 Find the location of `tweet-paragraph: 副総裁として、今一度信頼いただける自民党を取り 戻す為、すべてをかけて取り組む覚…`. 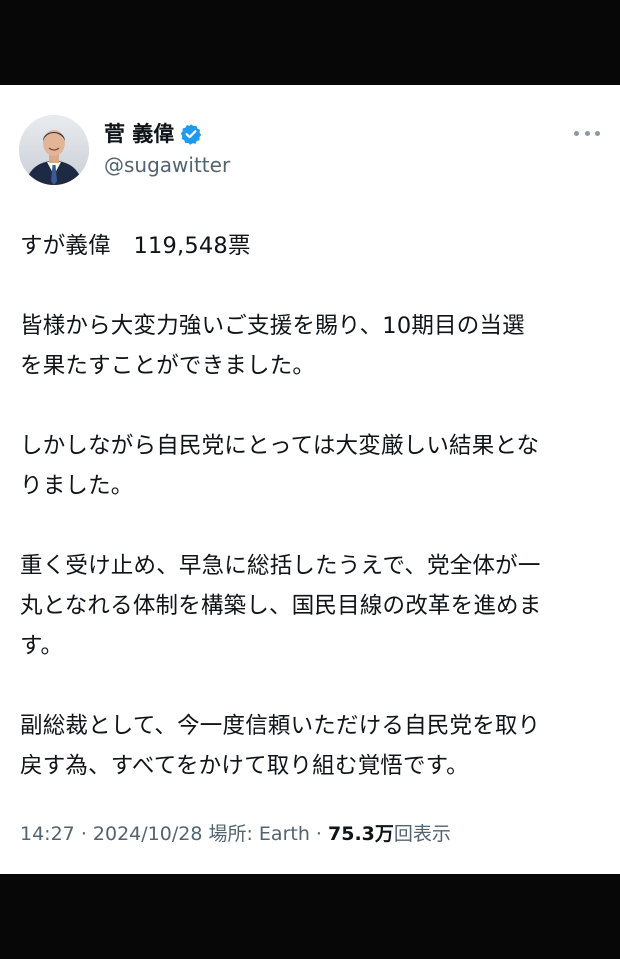

tweet-paragraph: 副総裁として、今一度信頼いただける自民党を取り 戻す為、すべてをかけて取り組む覚… is located at coordinates (280, 746).